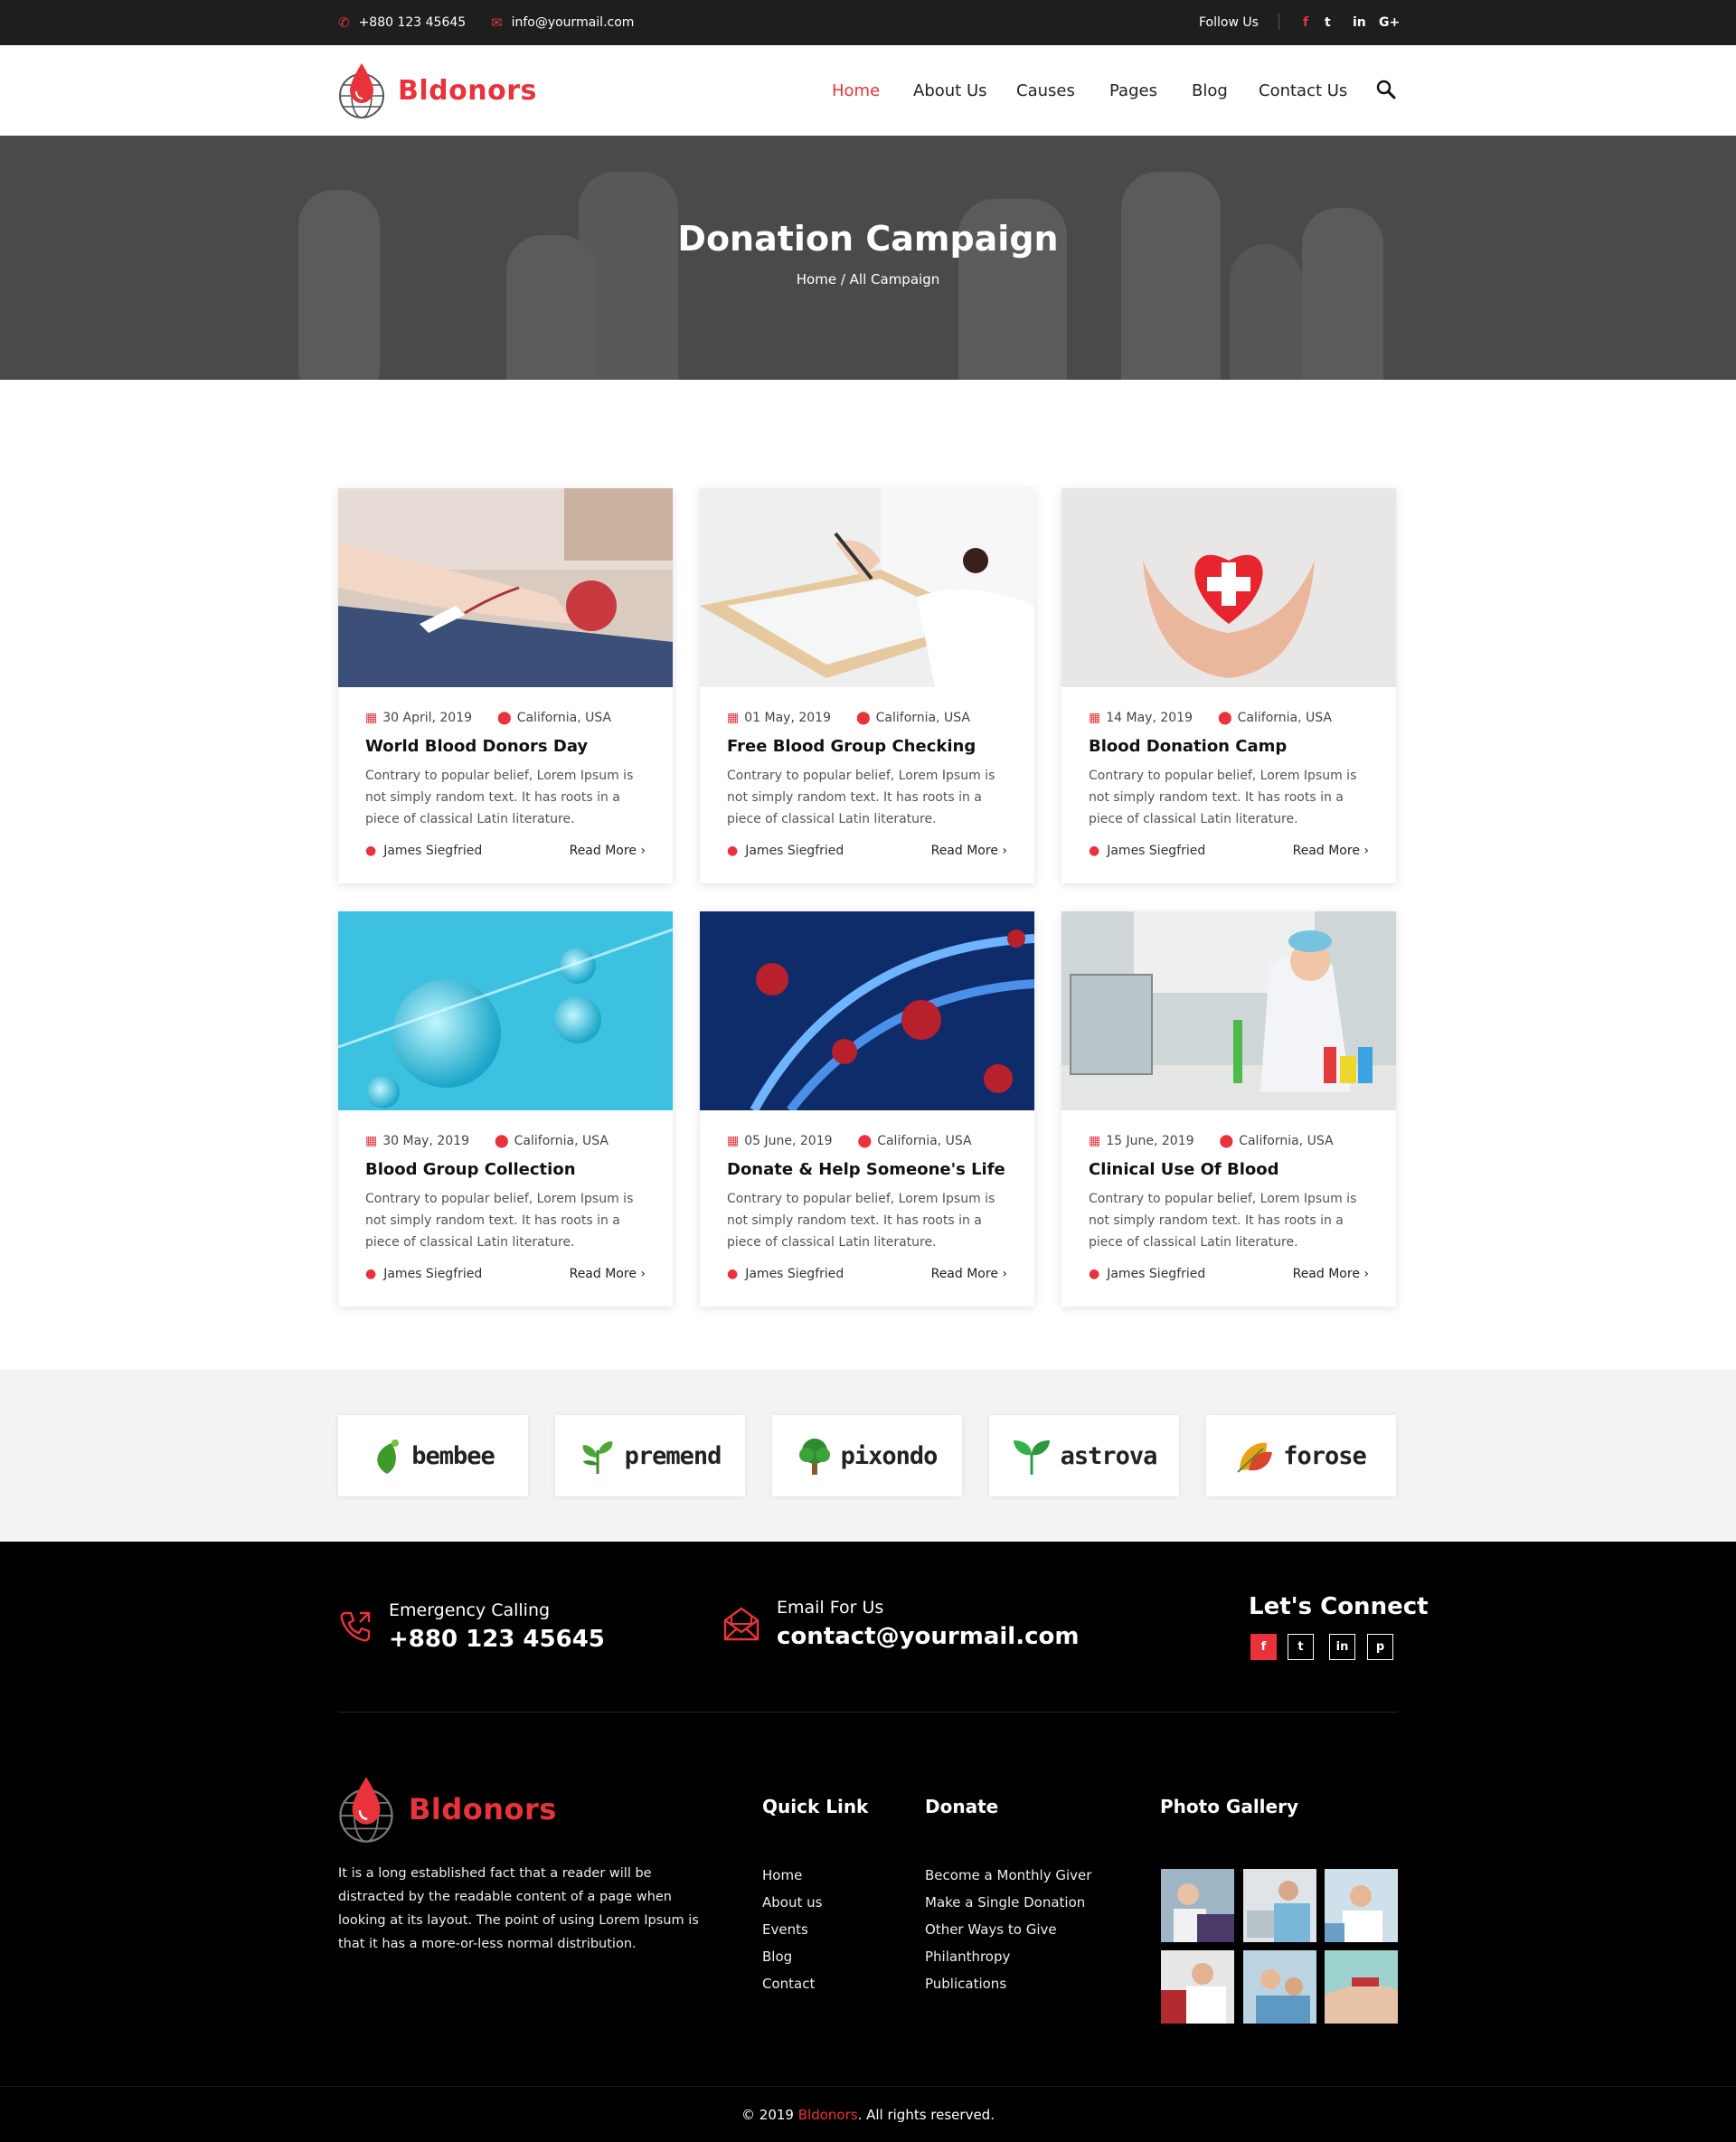 Image resolution: width=1736 pixels, height=2142 pixels. What do you see at coordinates (1212, 1141) in the screenshot?
I see `campaign-meta: ▦ 15 June, 2019 ⬤ California, USA` at bounding box center [1212, 1141].